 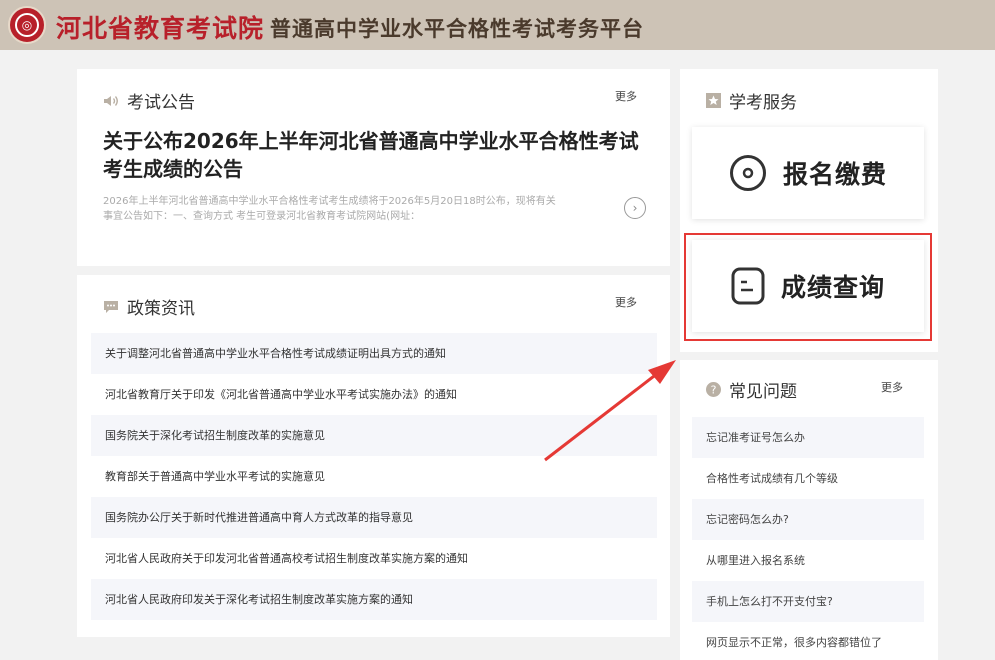 What do you see at coordinates (892, 387) in the screenshot?
I see `faq-more-link: 更多` at bounding box center [892, 387].